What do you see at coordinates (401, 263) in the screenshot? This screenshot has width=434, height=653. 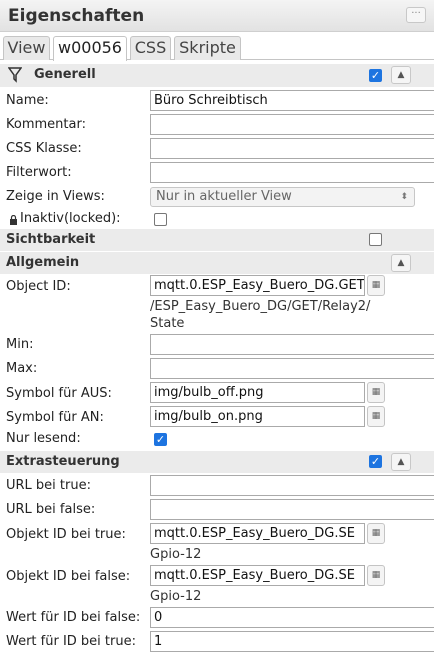 I see `collapse-allgemein-button: ▲` at bounding box center [401, 263].